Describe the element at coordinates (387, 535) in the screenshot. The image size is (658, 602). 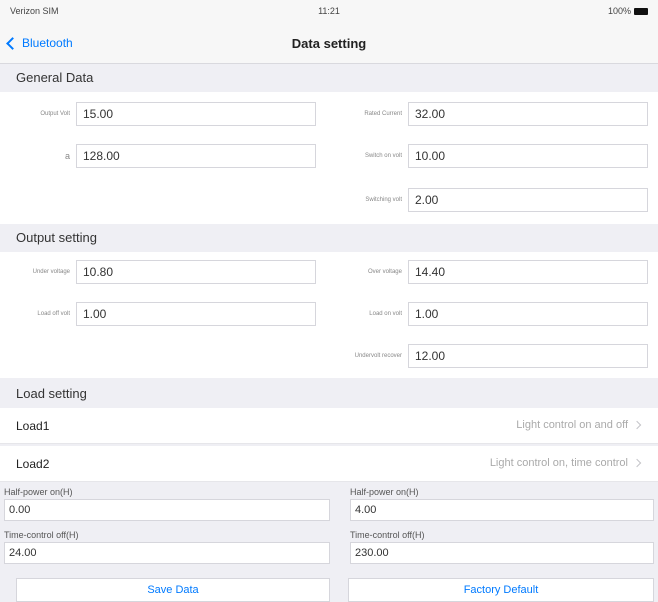
I see `time-control-off-2-label: Time-control off(H)` at that location.